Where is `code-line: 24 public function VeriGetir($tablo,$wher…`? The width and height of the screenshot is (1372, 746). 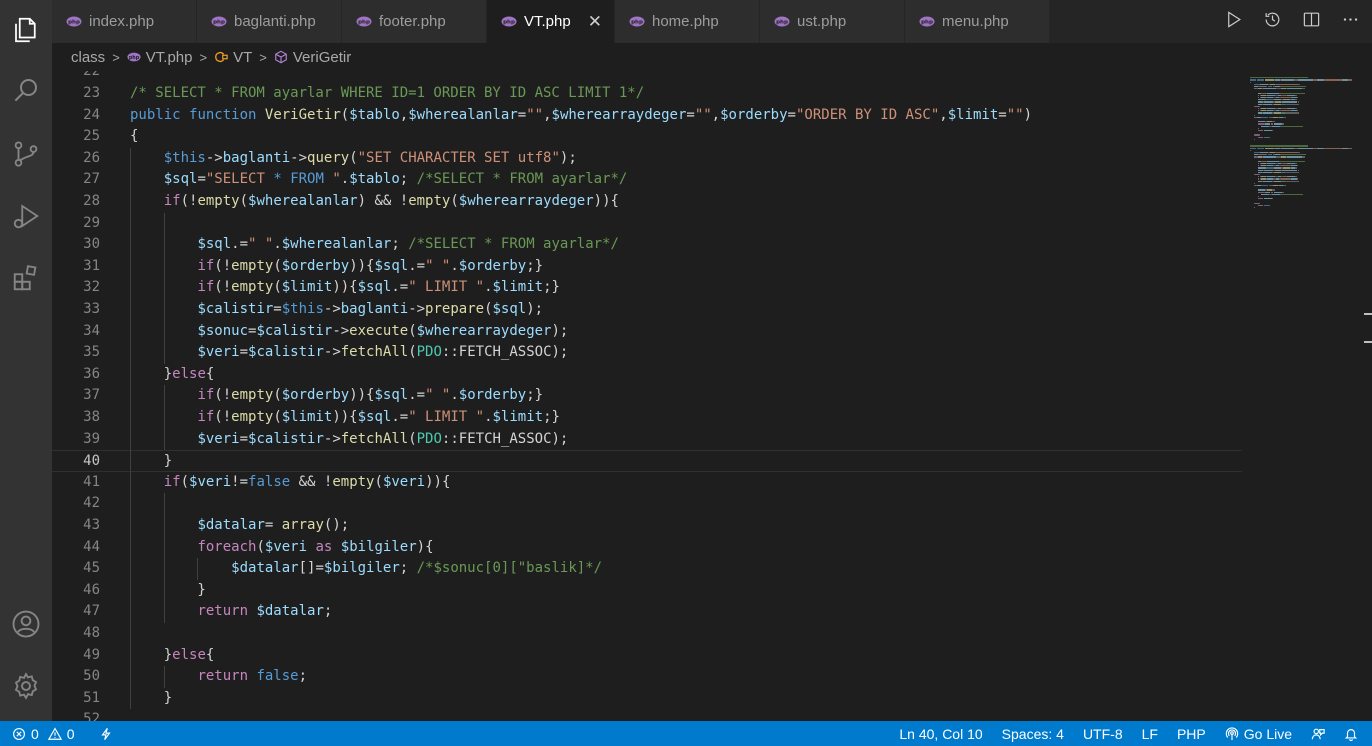
code-line: 24 public function VeriGetir($tablo,$wher… is located at coordinates (647, 116).